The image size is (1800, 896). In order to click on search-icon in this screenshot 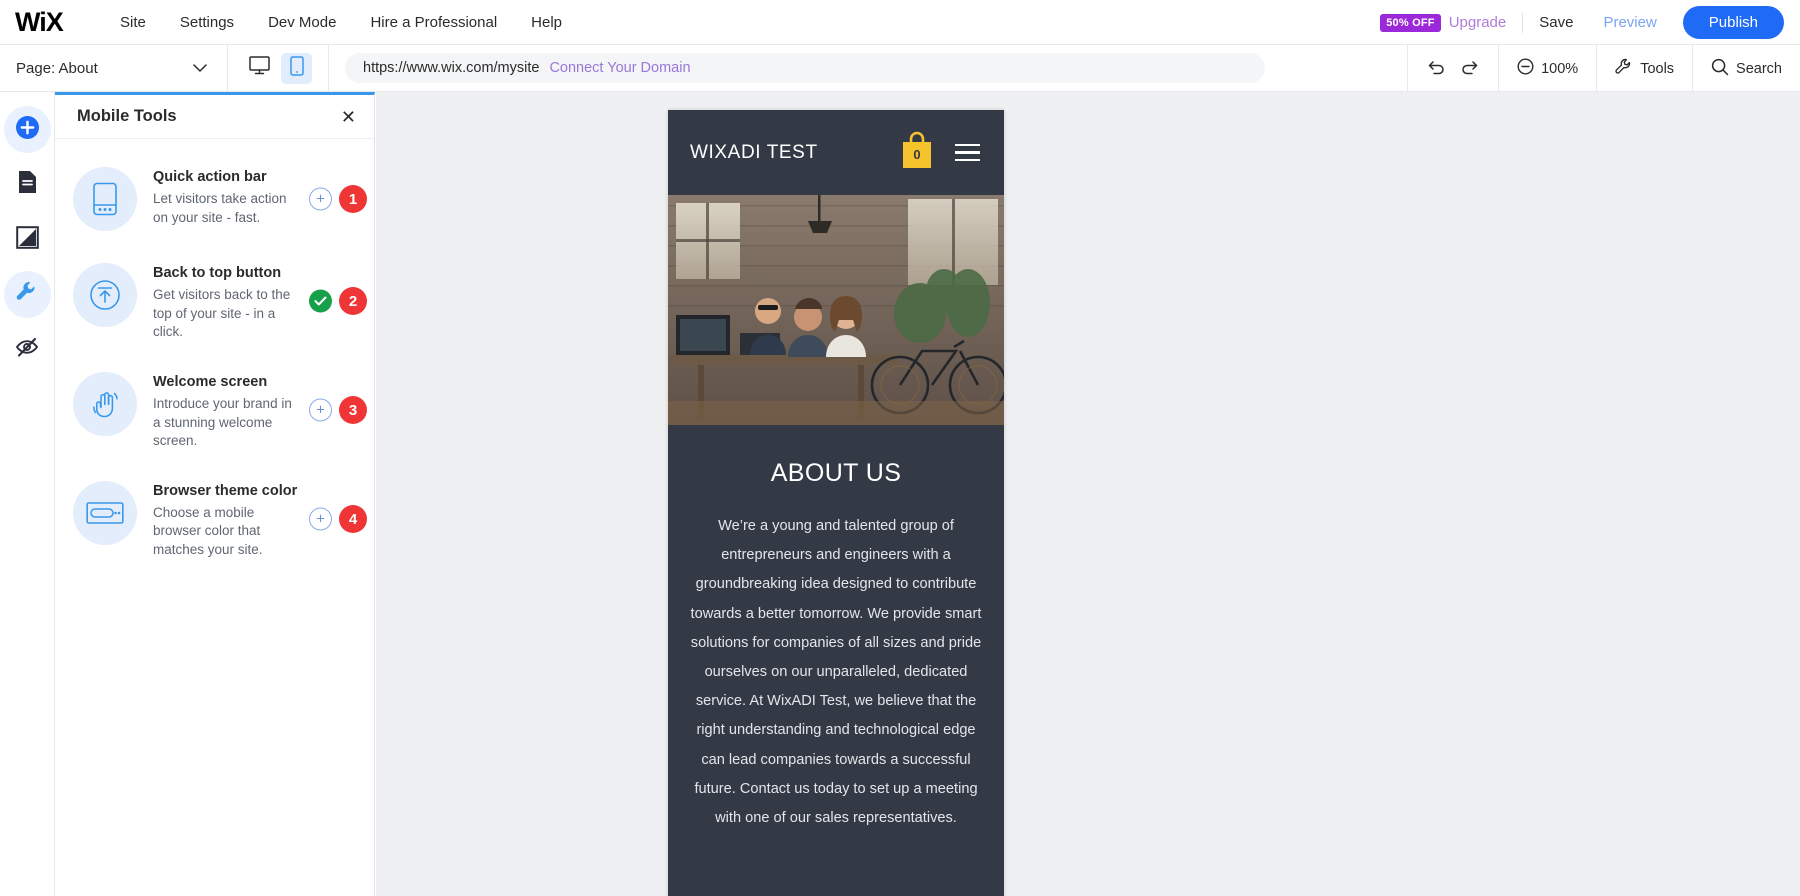, I will do `click(1720, 69)`.